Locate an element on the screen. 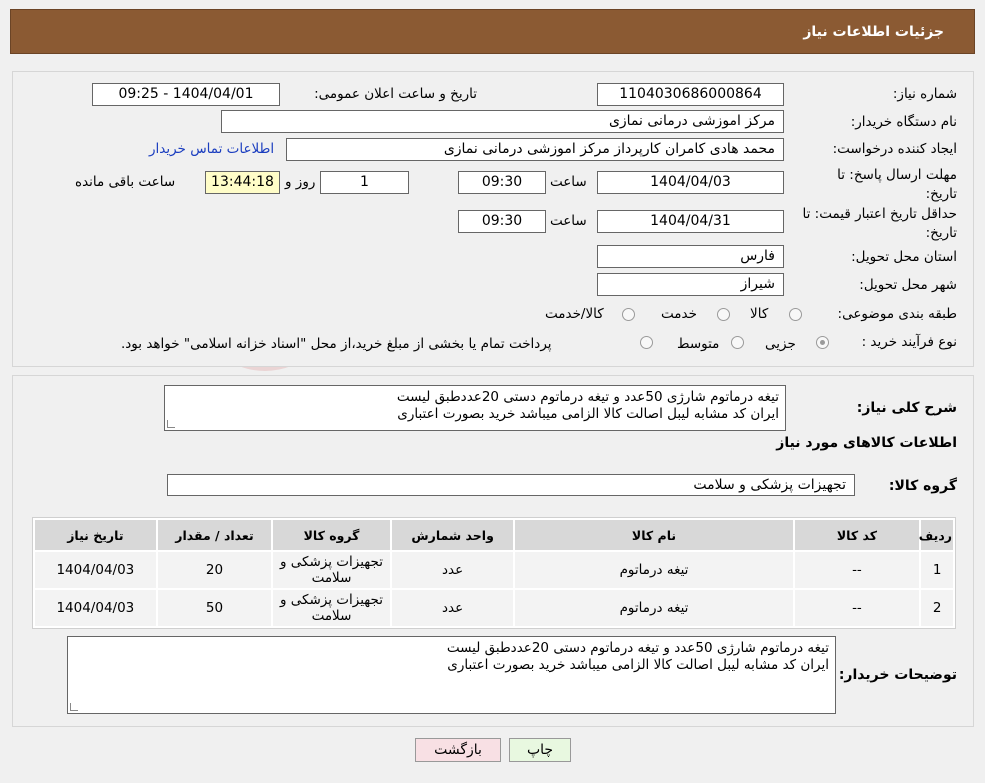 The image size is (985, 783). col-need-date: تاریخ نیاز is located at coordinates (95, 535).